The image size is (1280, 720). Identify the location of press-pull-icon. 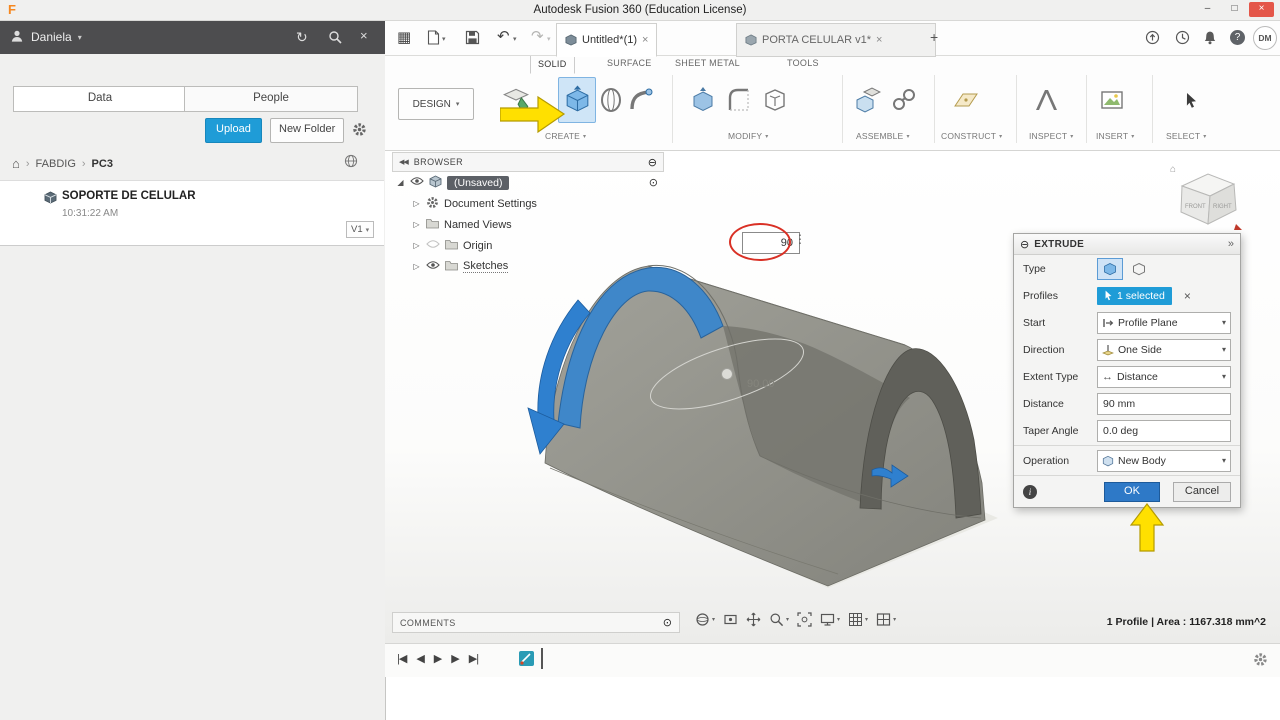
(703, 100).